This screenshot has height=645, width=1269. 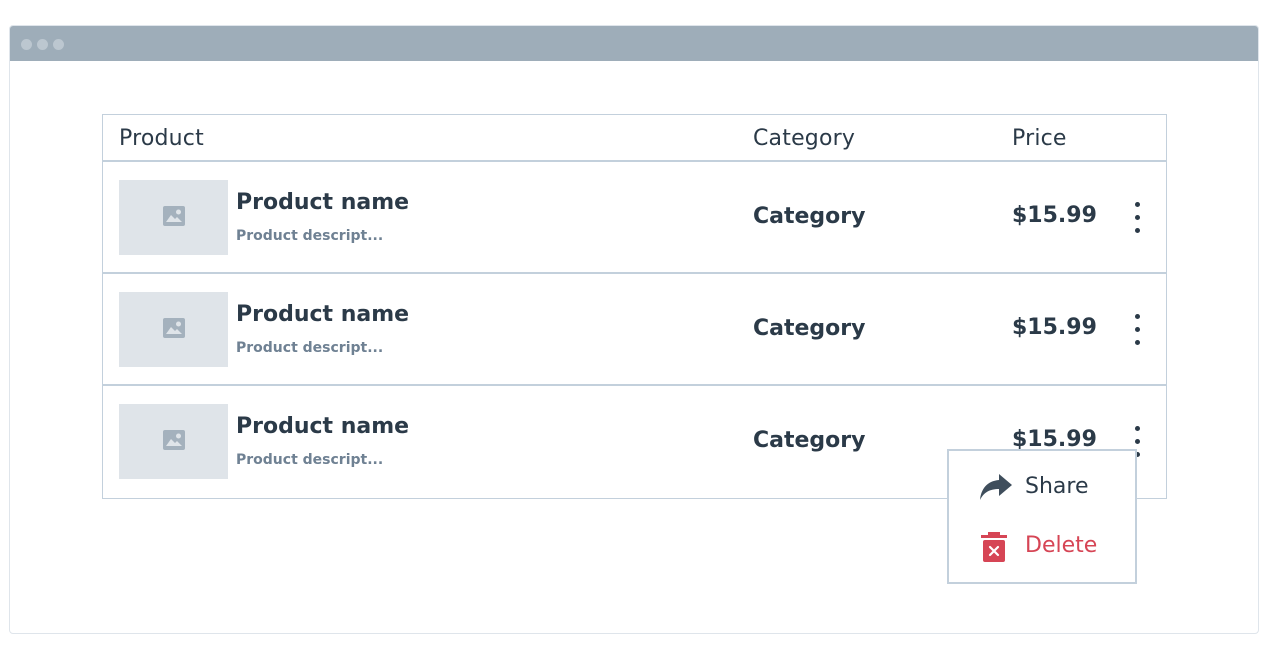 What do you see at coordinates (1057, 486) in the screenshot?
I see `menu-item-label: Share` at bounding box center [1057, 486].